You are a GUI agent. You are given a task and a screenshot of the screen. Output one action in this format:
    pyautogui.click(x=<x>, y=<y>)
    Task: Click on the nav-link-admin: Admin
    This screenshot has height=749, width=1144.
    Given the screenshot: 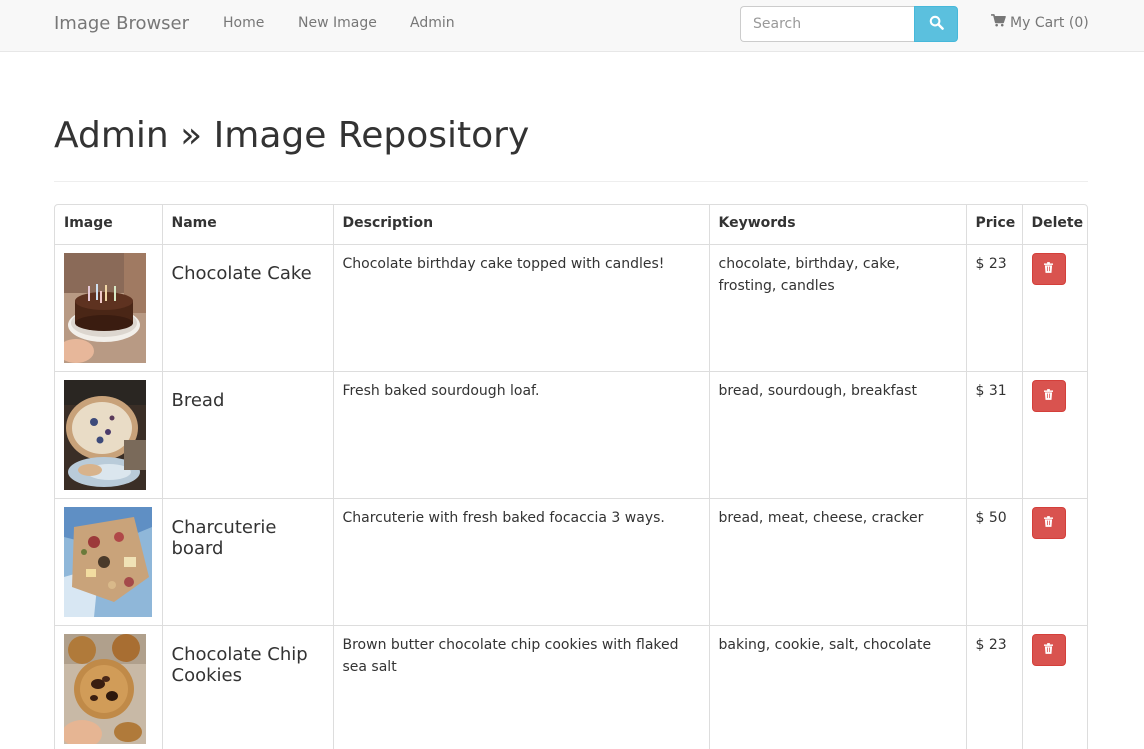 What is the action you would take?
    pyautogui.click(x=432, y=23)
    